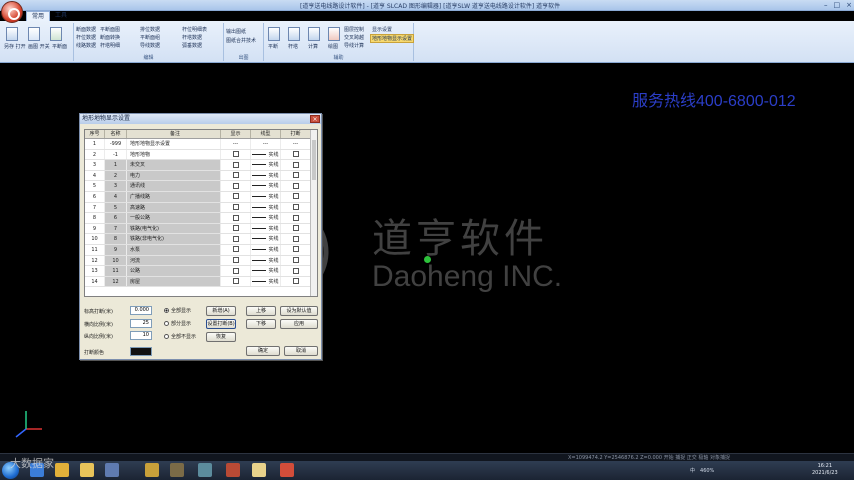 This screenshot has width=854, height=480. Describe the element at coordinates (116, 134) in the screenshot. I see `col-name: 名称` at that location.